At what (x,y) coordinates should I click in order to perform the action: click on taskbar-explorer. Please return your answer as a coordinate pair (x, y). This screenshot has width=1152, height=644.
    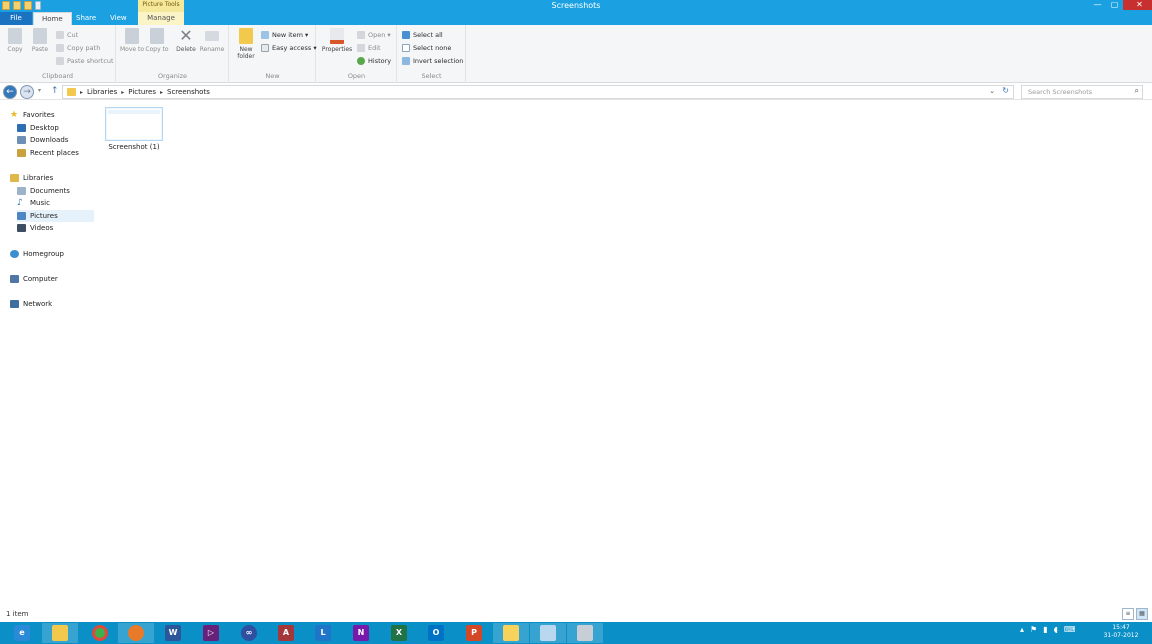
    Looking at the image, I should click on (60, 633).